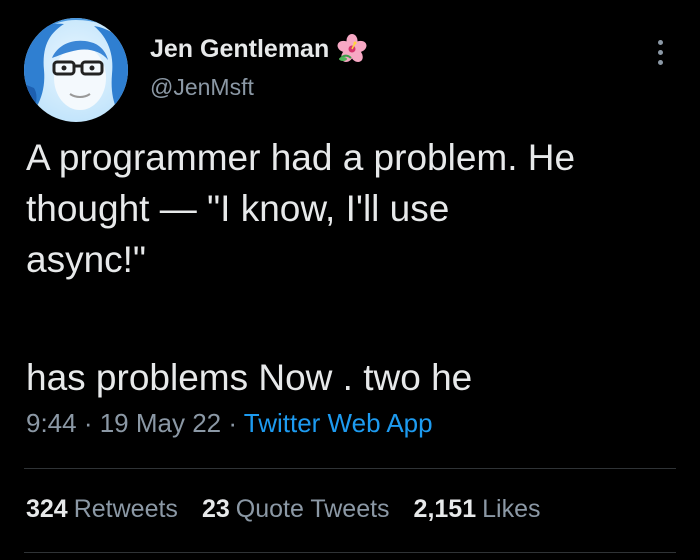 The height and width of the screenshot is (560, 700). I want to click on author-handle: @JenMsft, so click(202, 87).